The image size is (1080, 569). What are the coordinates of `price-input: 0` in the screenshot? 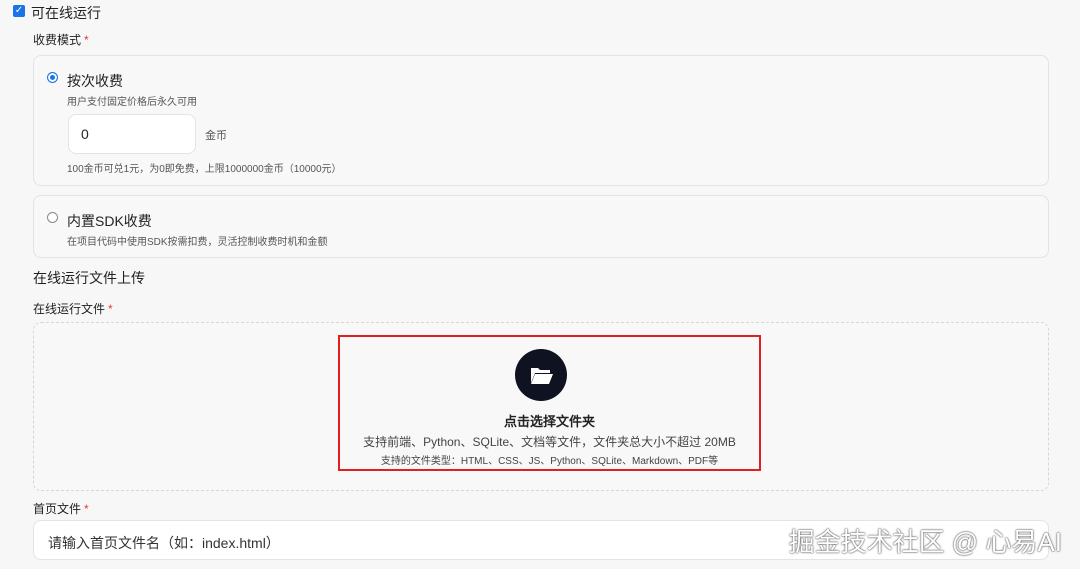 It's located at (132, 134).